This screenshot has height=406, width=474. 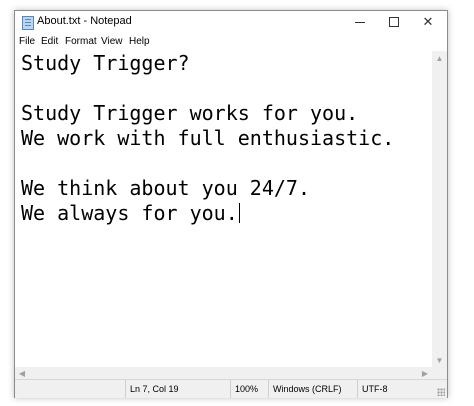 I want to click on maximize-icon, so click(x=394, y=22).